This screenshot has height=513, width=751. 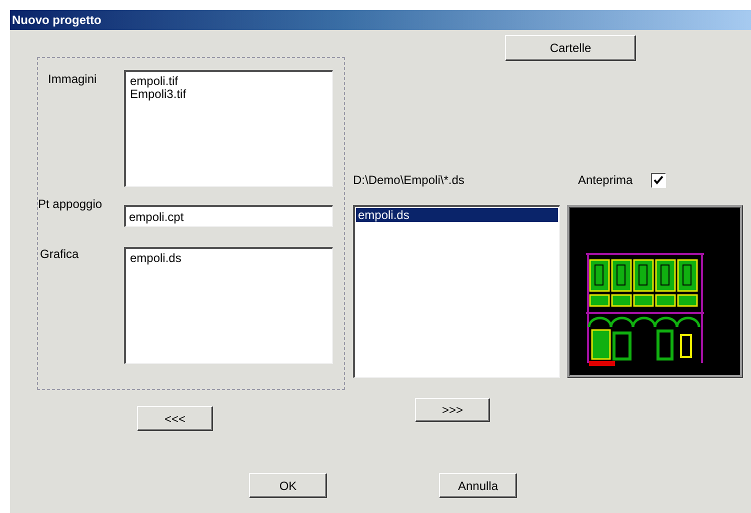 I want to click on list-item: empoli.ds, so click(x=229, y=258).